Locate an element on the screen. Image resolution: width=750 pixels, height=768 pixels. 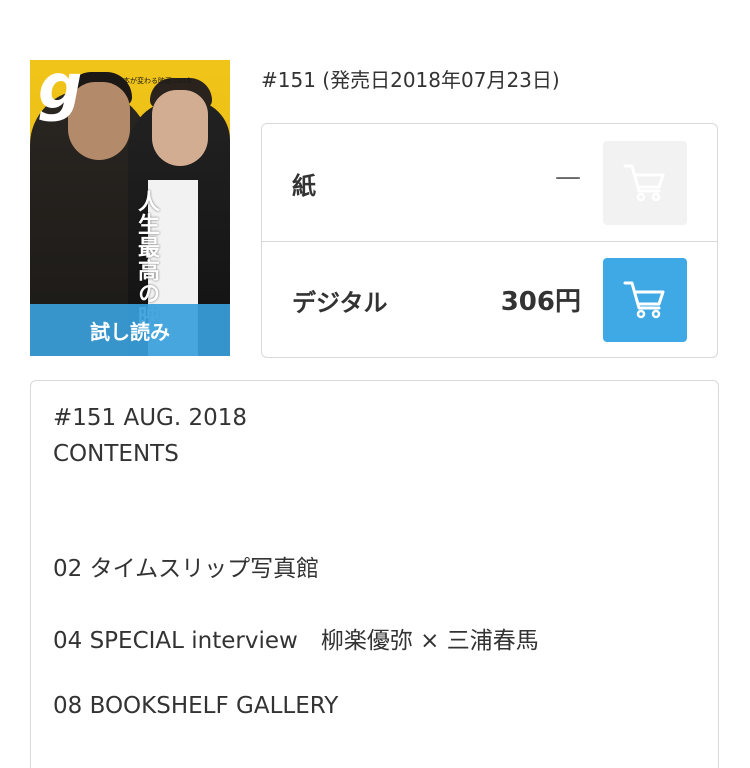
add-to-cart-digital-button is located at coordinates (645, 300).